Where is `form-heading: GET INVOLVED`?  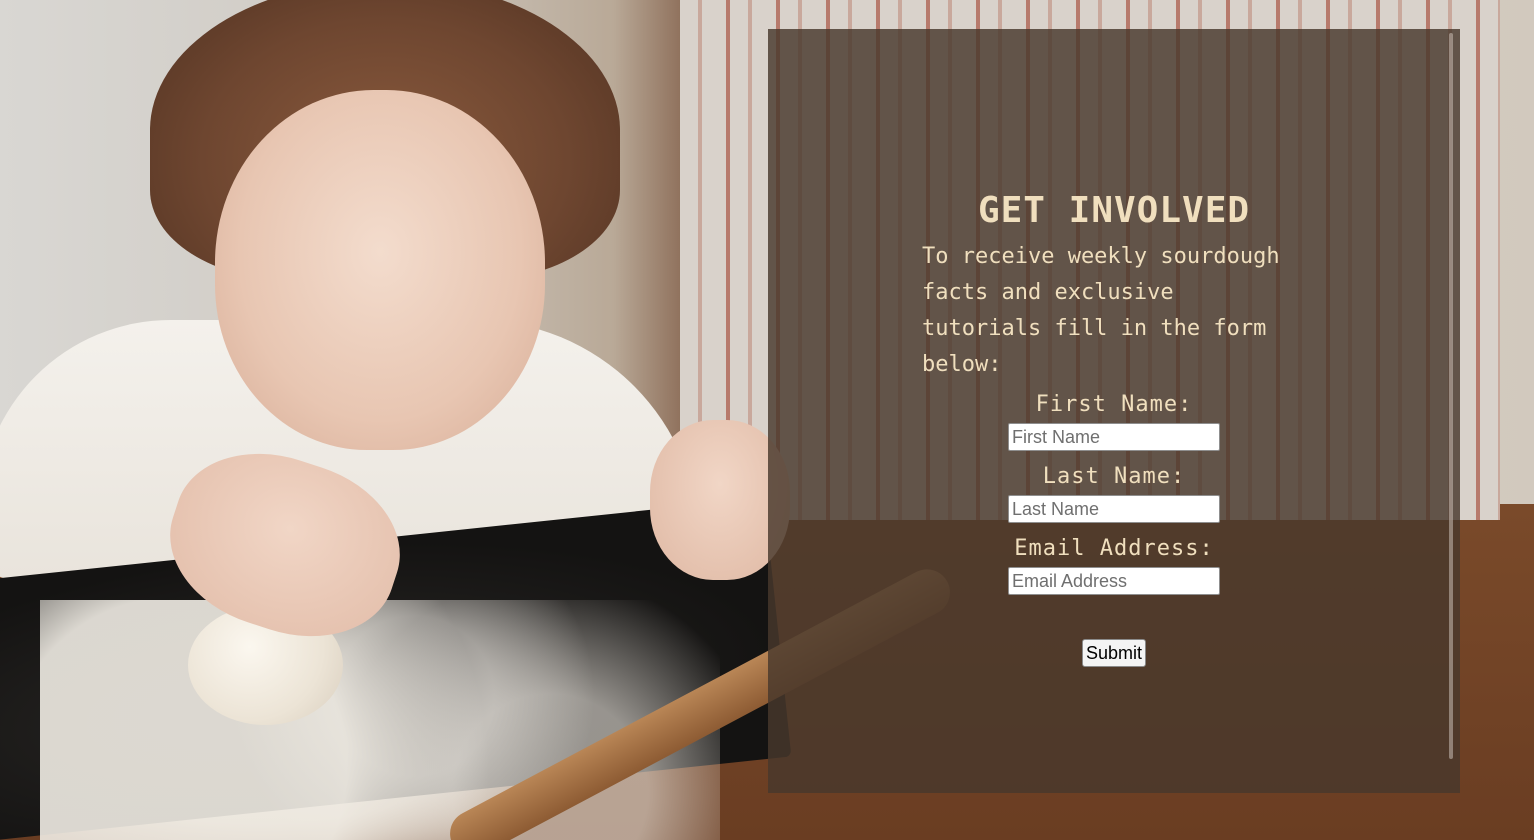 form-heading: GET INVOLVED is located at coordinates (1114, 210).